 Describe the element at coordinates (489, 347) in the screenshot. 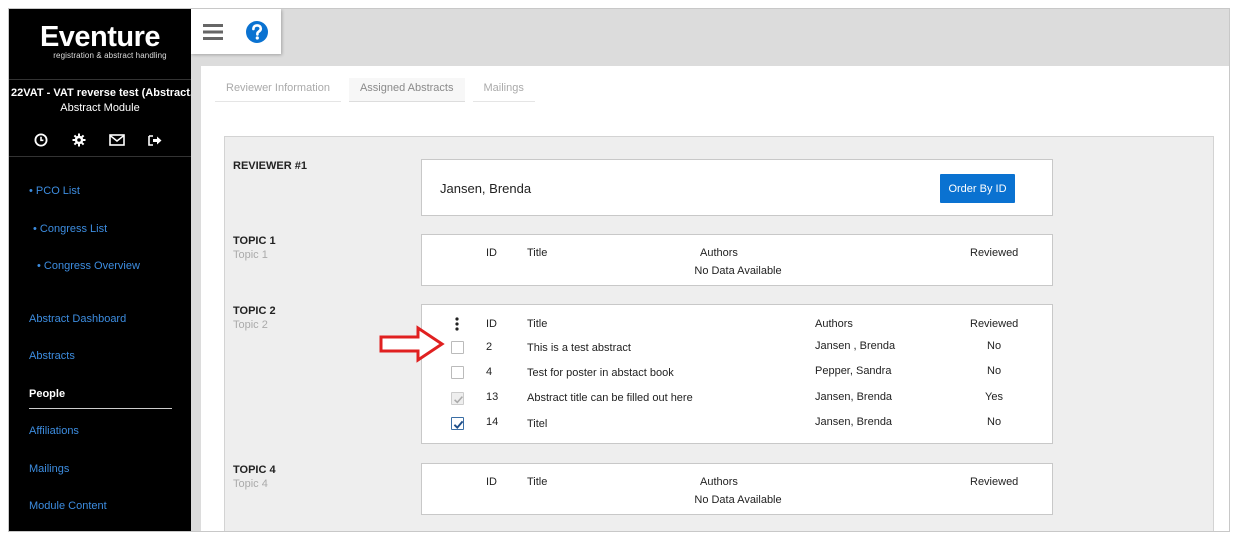

I see `abstract-id: 2` at that location.